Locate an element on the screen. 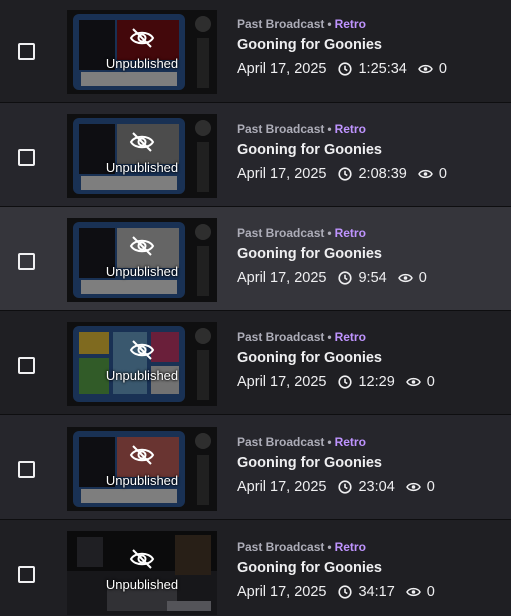 The image size is (511, 616). video-stats: April 17, 2025 12:29 0 is located at coordinates (336, 382).